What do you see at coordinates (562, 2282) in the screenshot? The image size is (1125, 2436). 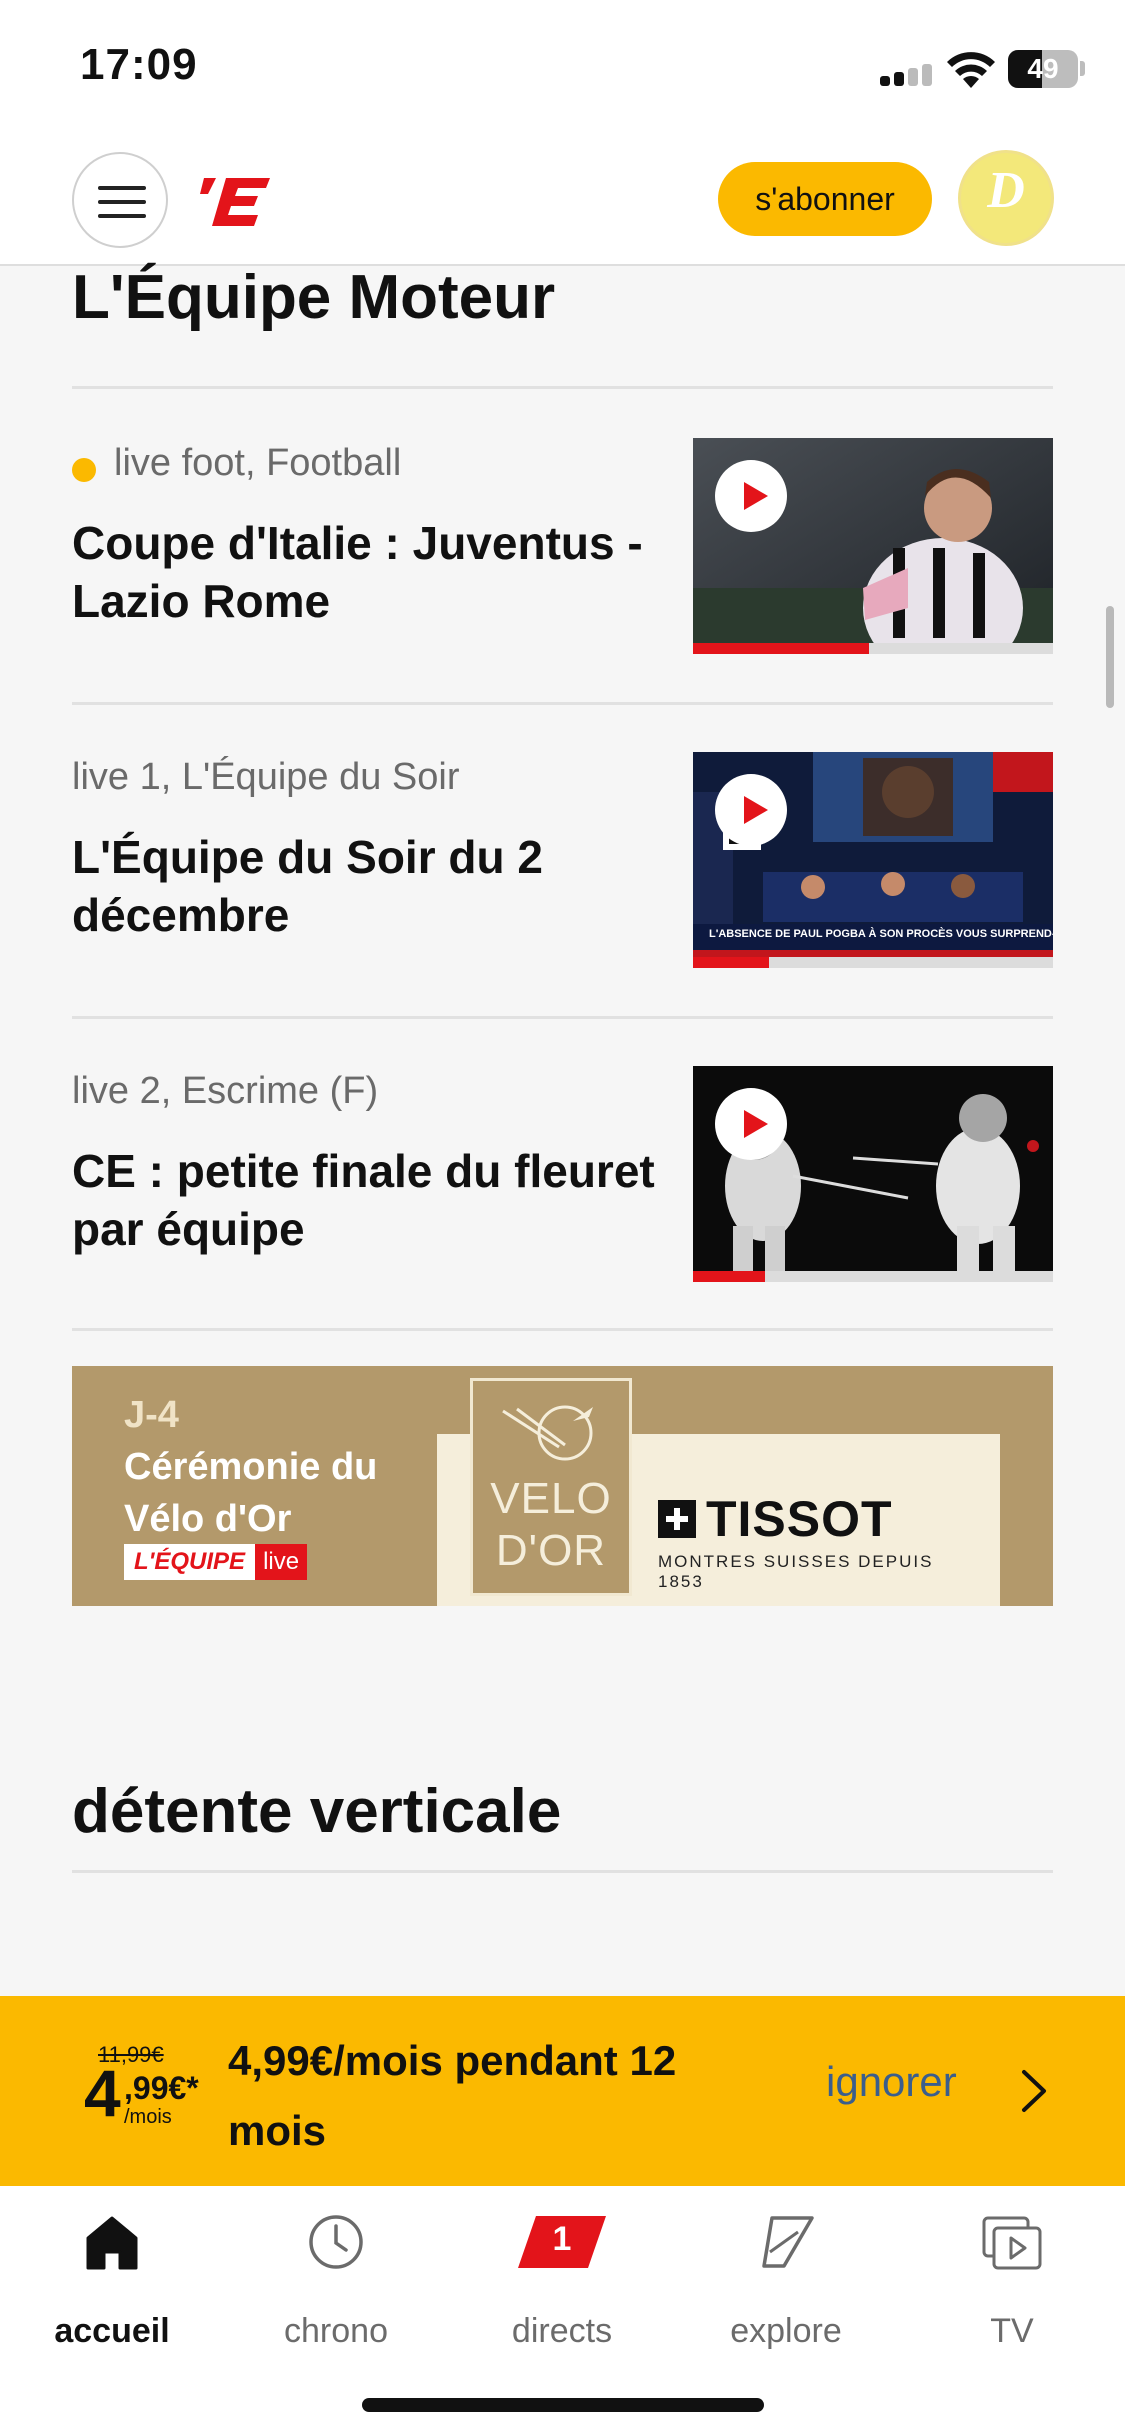 I see `tab-directs: 1 directs` at bounding box center [562, 2282].